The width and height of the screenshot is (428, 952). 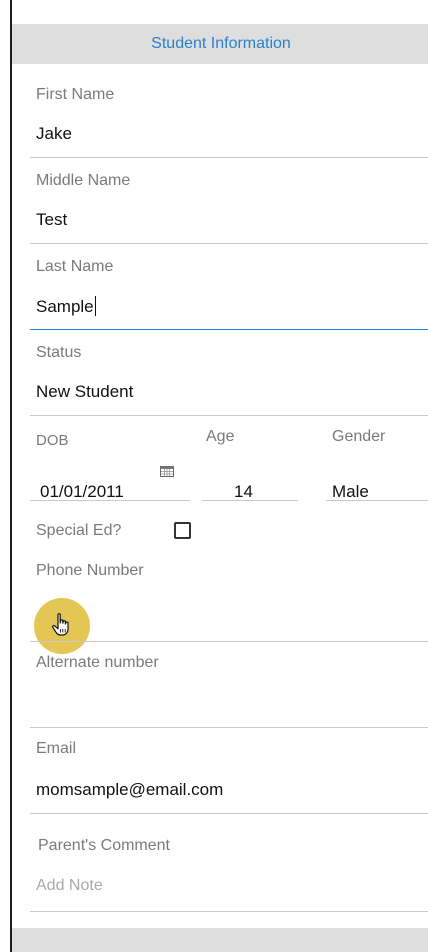 I want to click on age-label: Age, so click(x=220, y=436).